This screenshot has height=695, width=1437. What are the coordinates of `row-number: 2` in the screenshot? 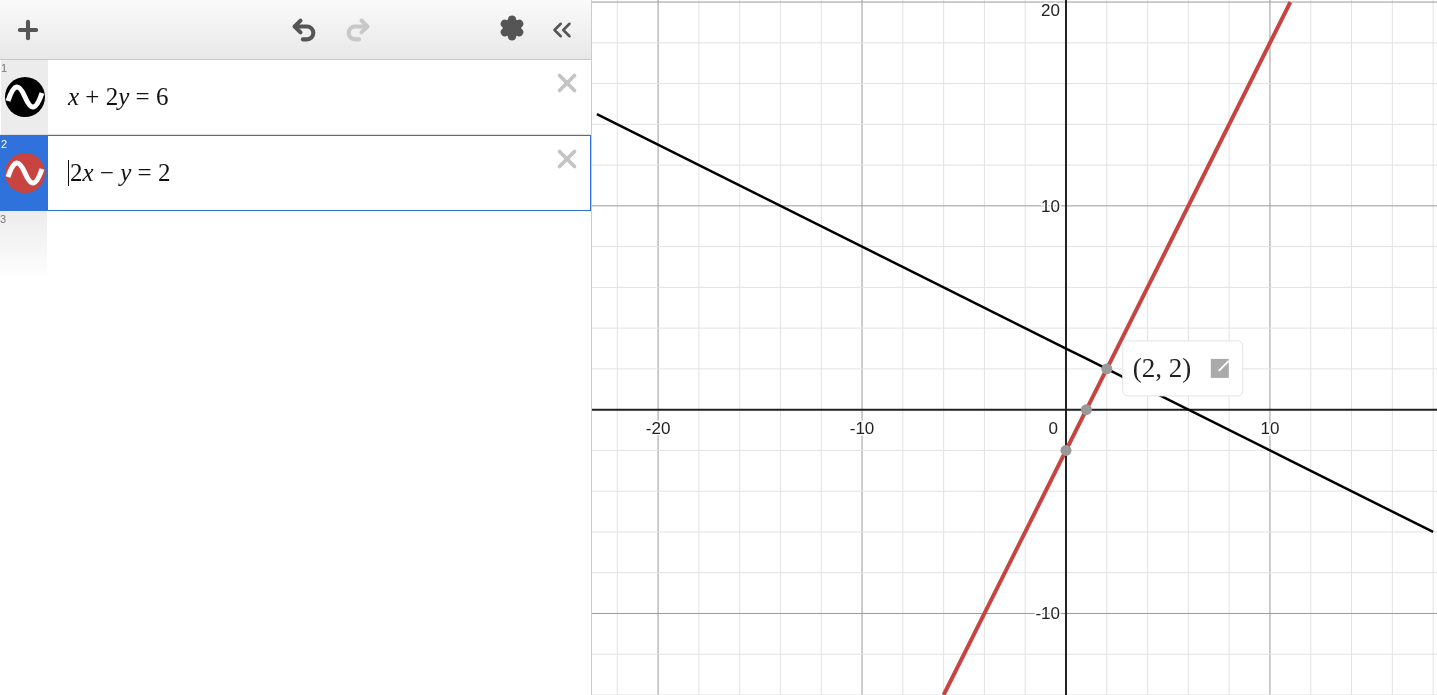 It's located at (4, 144).